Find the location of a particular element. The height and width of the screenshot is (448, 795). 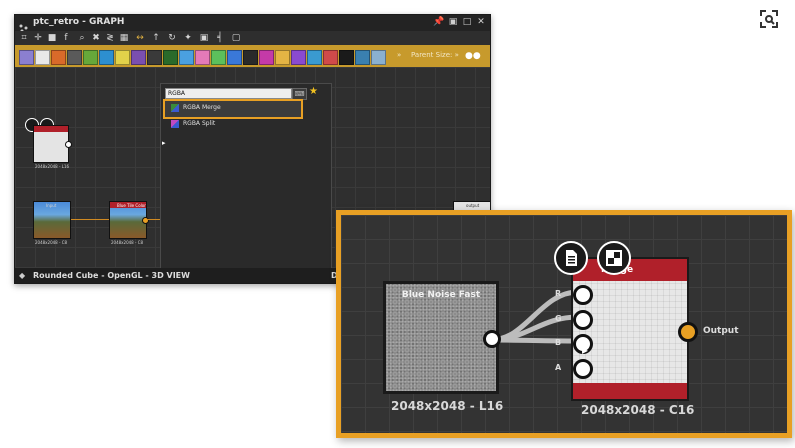

node-output-port is located at coordinates (68, 144).